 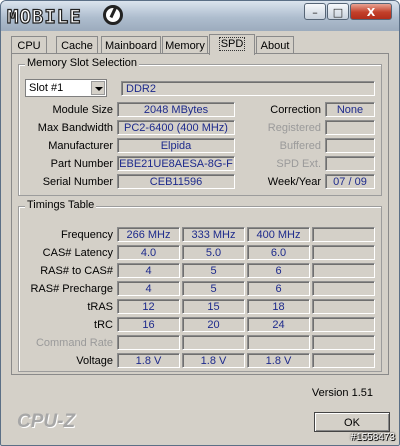 I want to click on tab-about: About, so click(x=275, y=45).